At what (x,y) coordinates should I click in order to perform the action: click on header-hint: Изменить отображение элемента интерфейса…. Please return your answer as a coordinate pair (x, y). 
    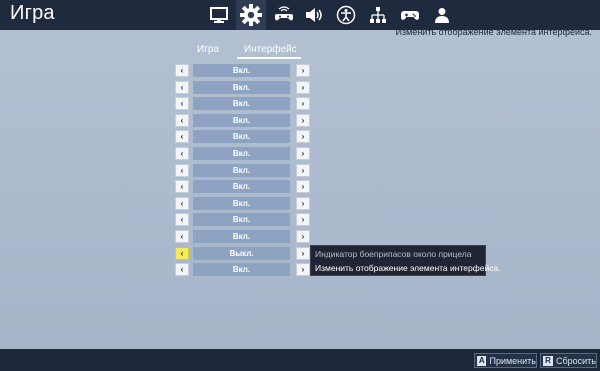
    Looking at the image, I should click on (493, 32).